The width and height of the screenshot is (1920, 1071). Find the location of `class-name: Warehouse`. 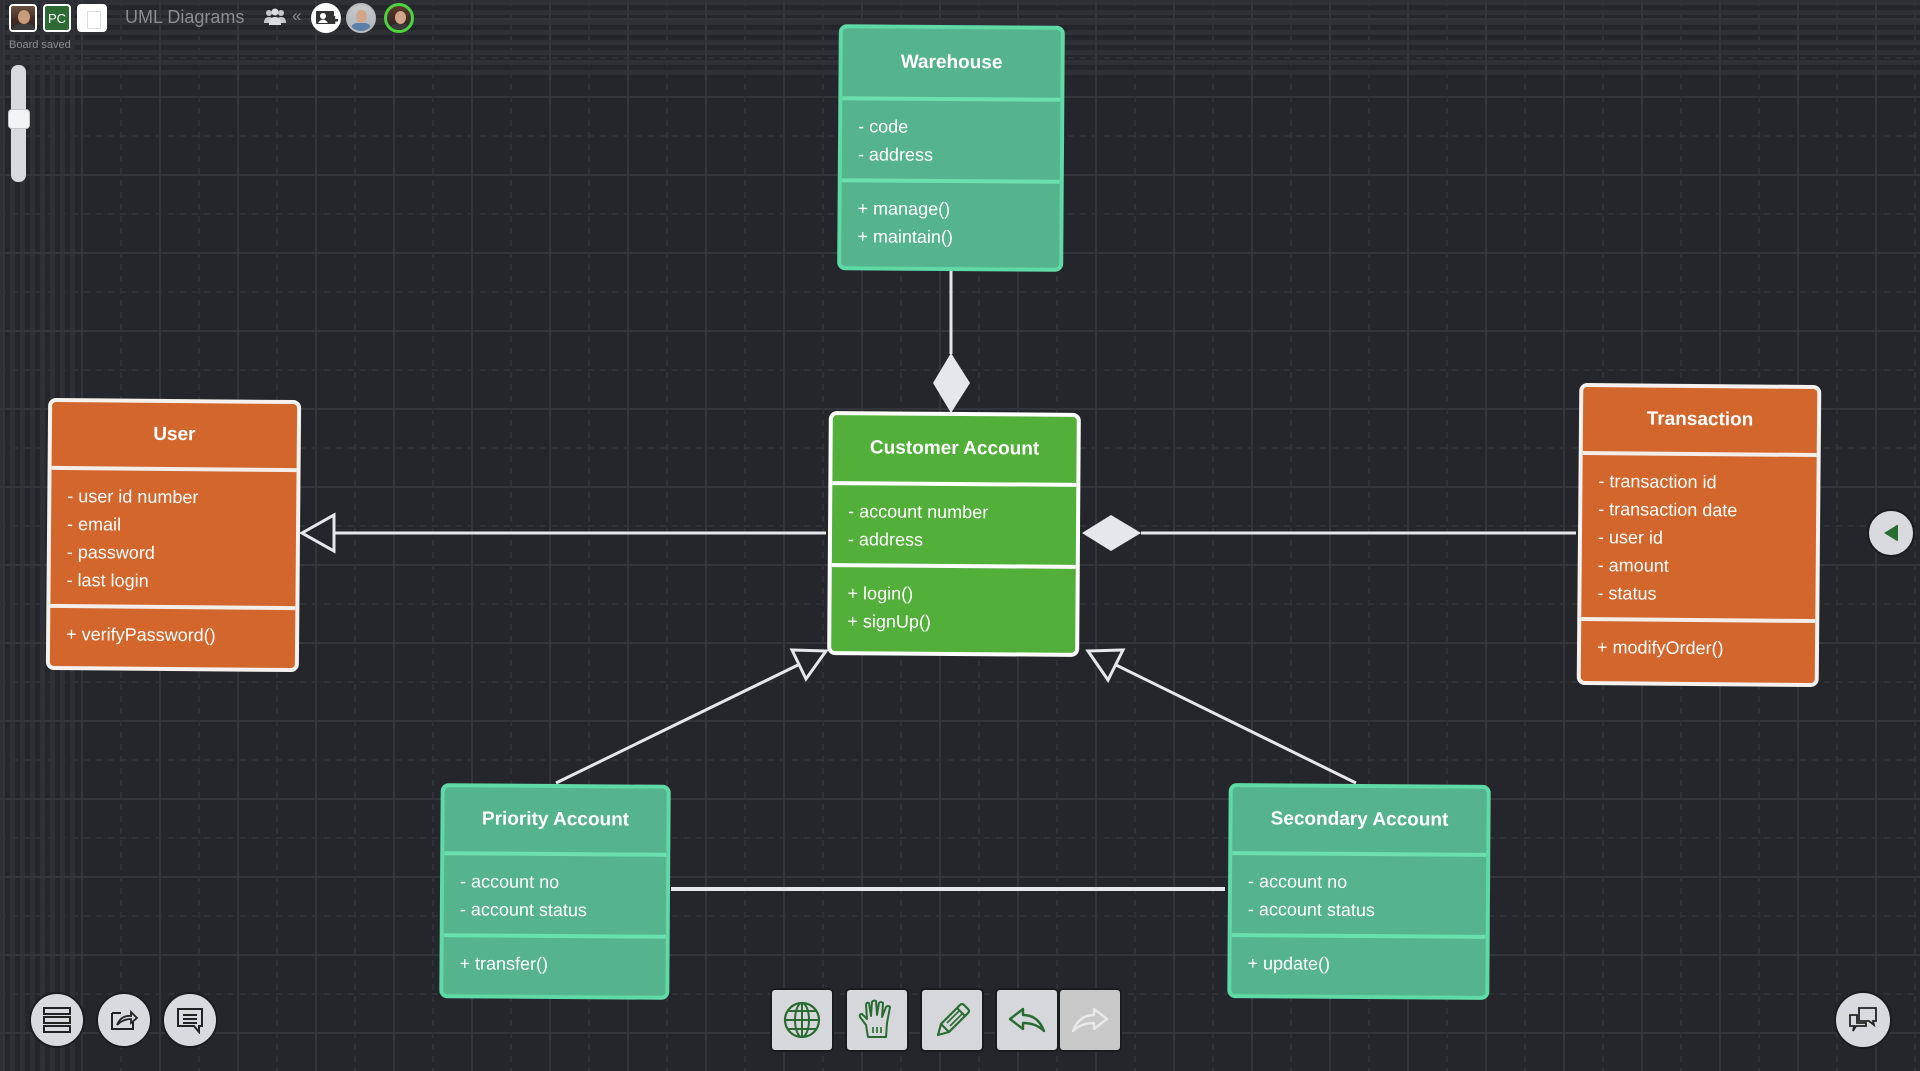

class-name: Warehouse is located at coordinates (951, 62).